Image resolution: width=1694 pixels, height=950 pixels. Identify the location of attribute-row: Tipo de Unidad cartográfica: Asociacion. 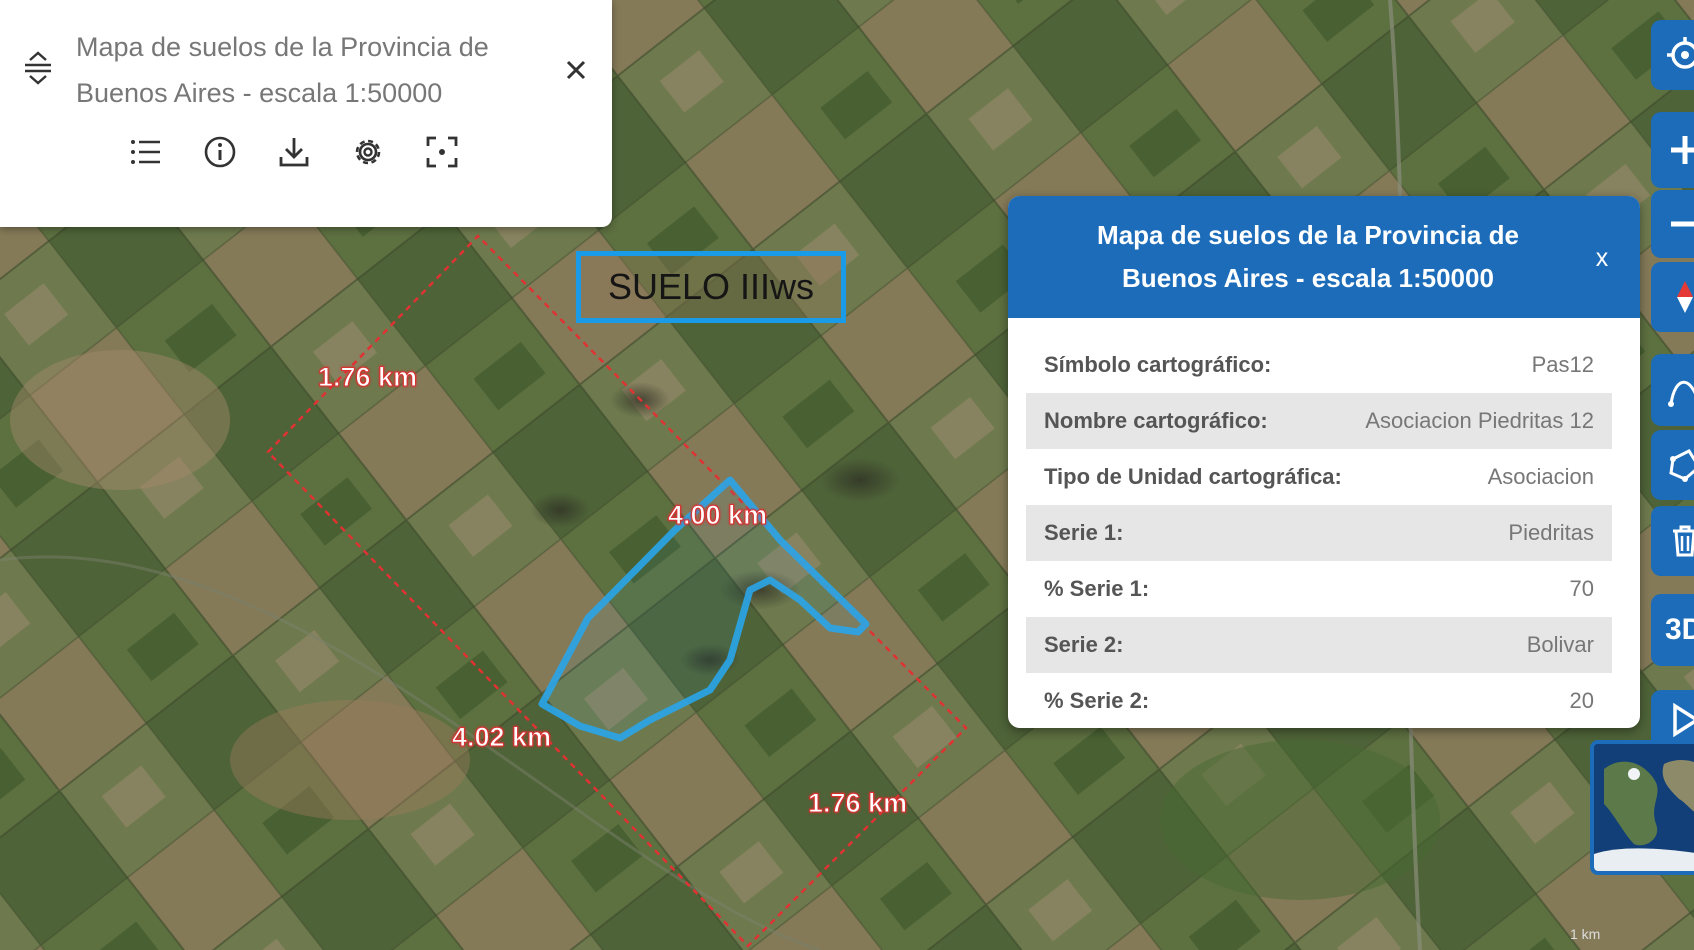
(1319, 477).